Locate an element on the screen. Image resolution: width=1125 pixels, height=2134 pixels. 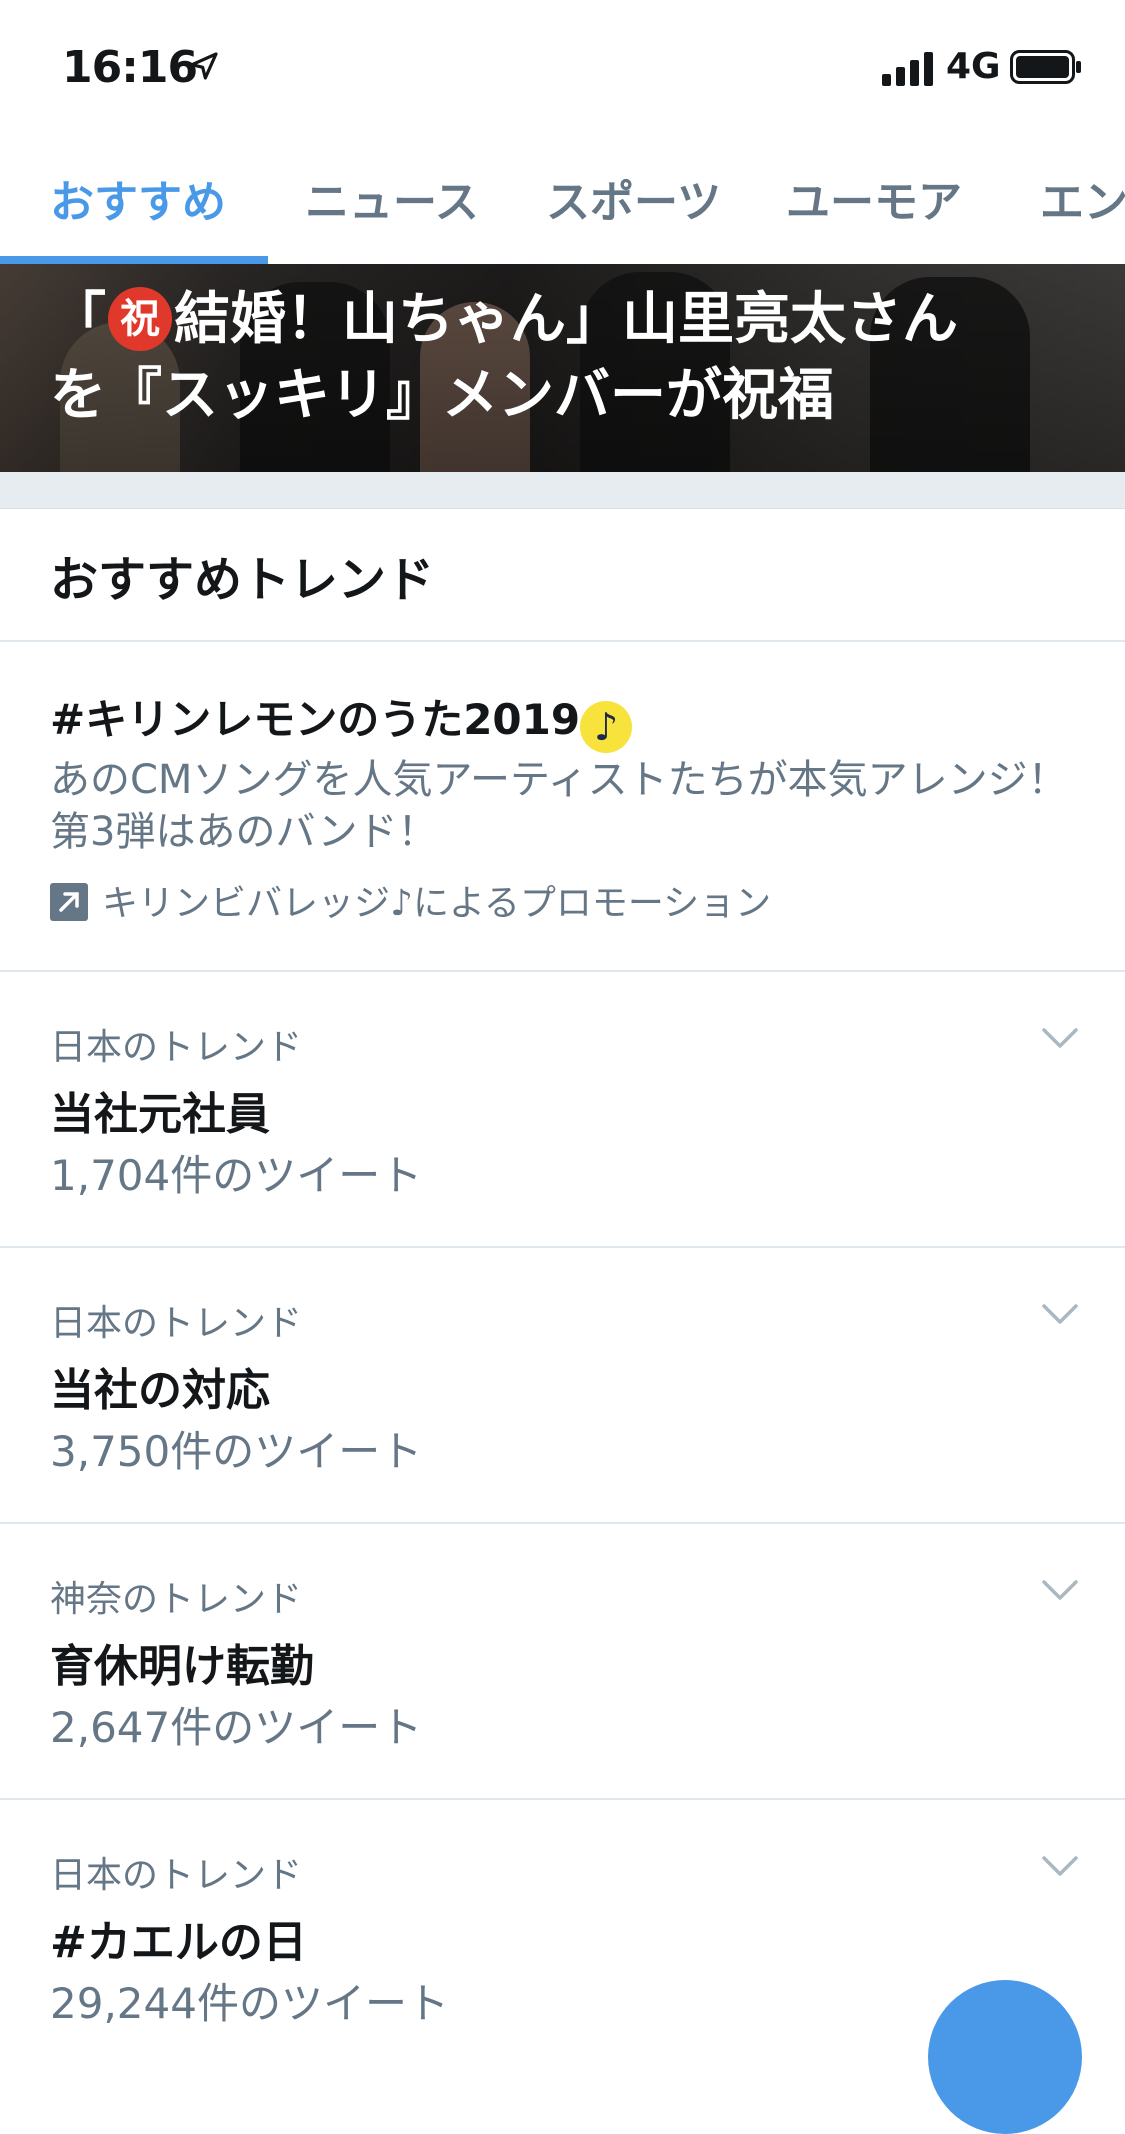
hero-headline-prefix: 「 is located at coordinates (78, 319).